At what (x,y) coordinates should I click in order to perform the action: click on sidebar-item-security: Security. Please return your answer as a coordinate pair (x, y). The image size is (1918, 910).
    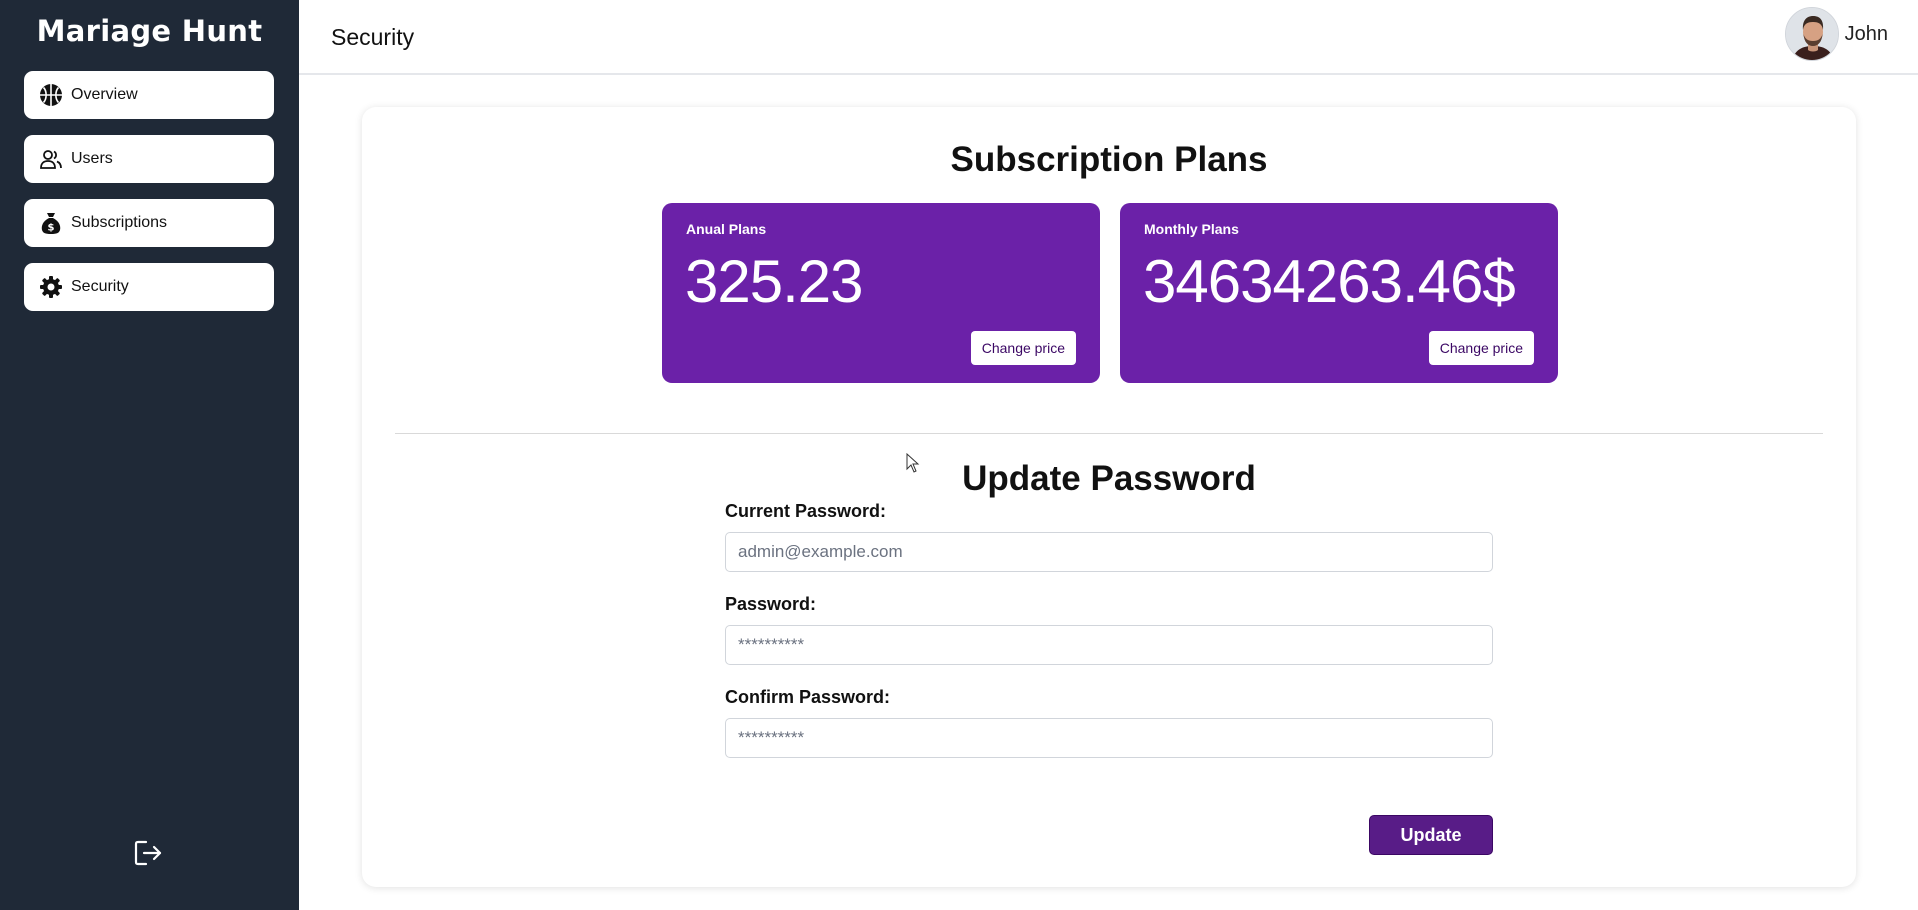
    Looking at the image, I should click on (149, 287).